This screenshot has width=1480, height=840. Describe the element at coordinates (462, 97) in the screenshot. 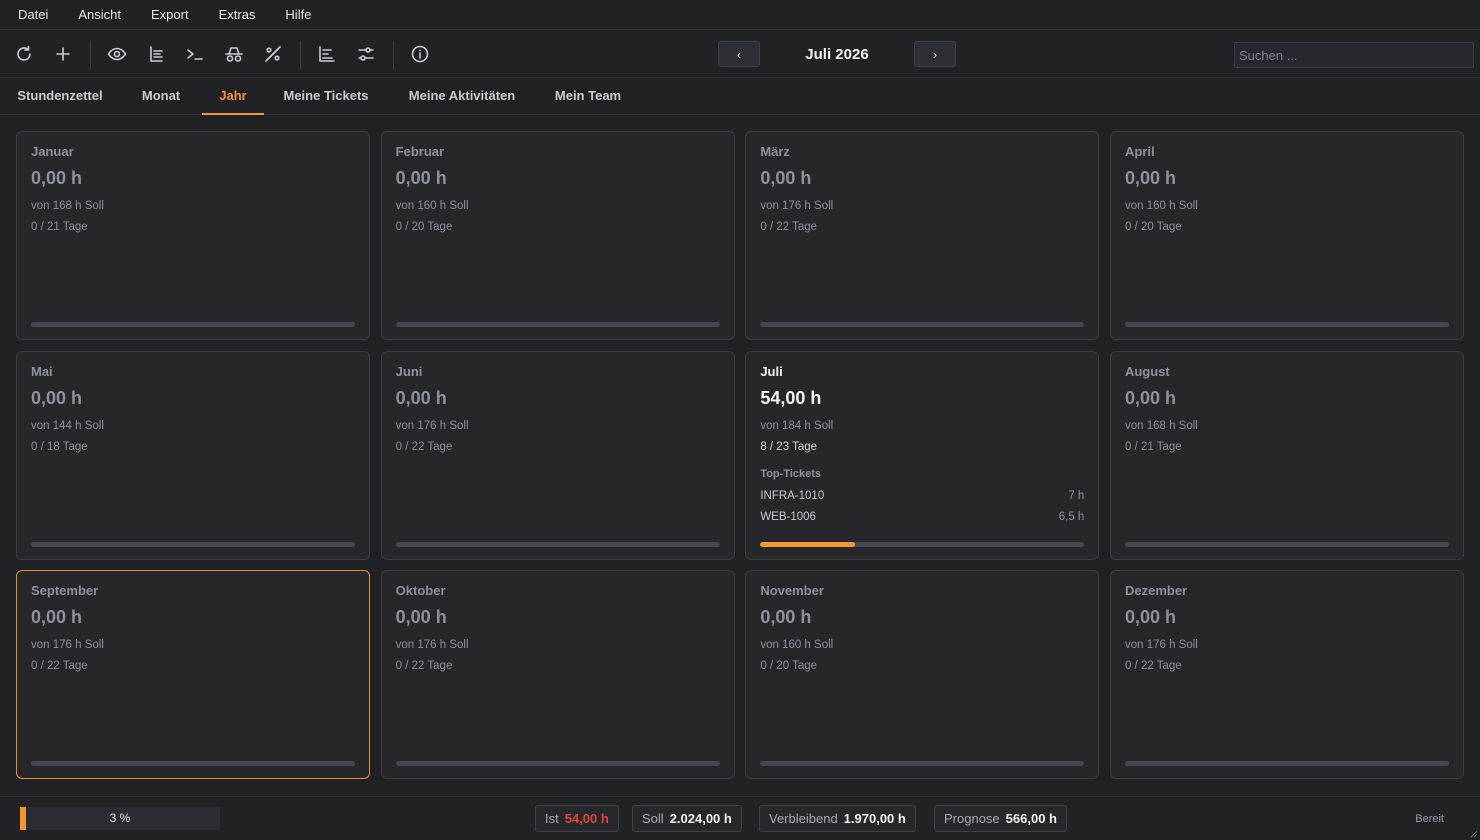

I see `tab-meine-aktivitaeten: Meine Aktivitäten` at that location.